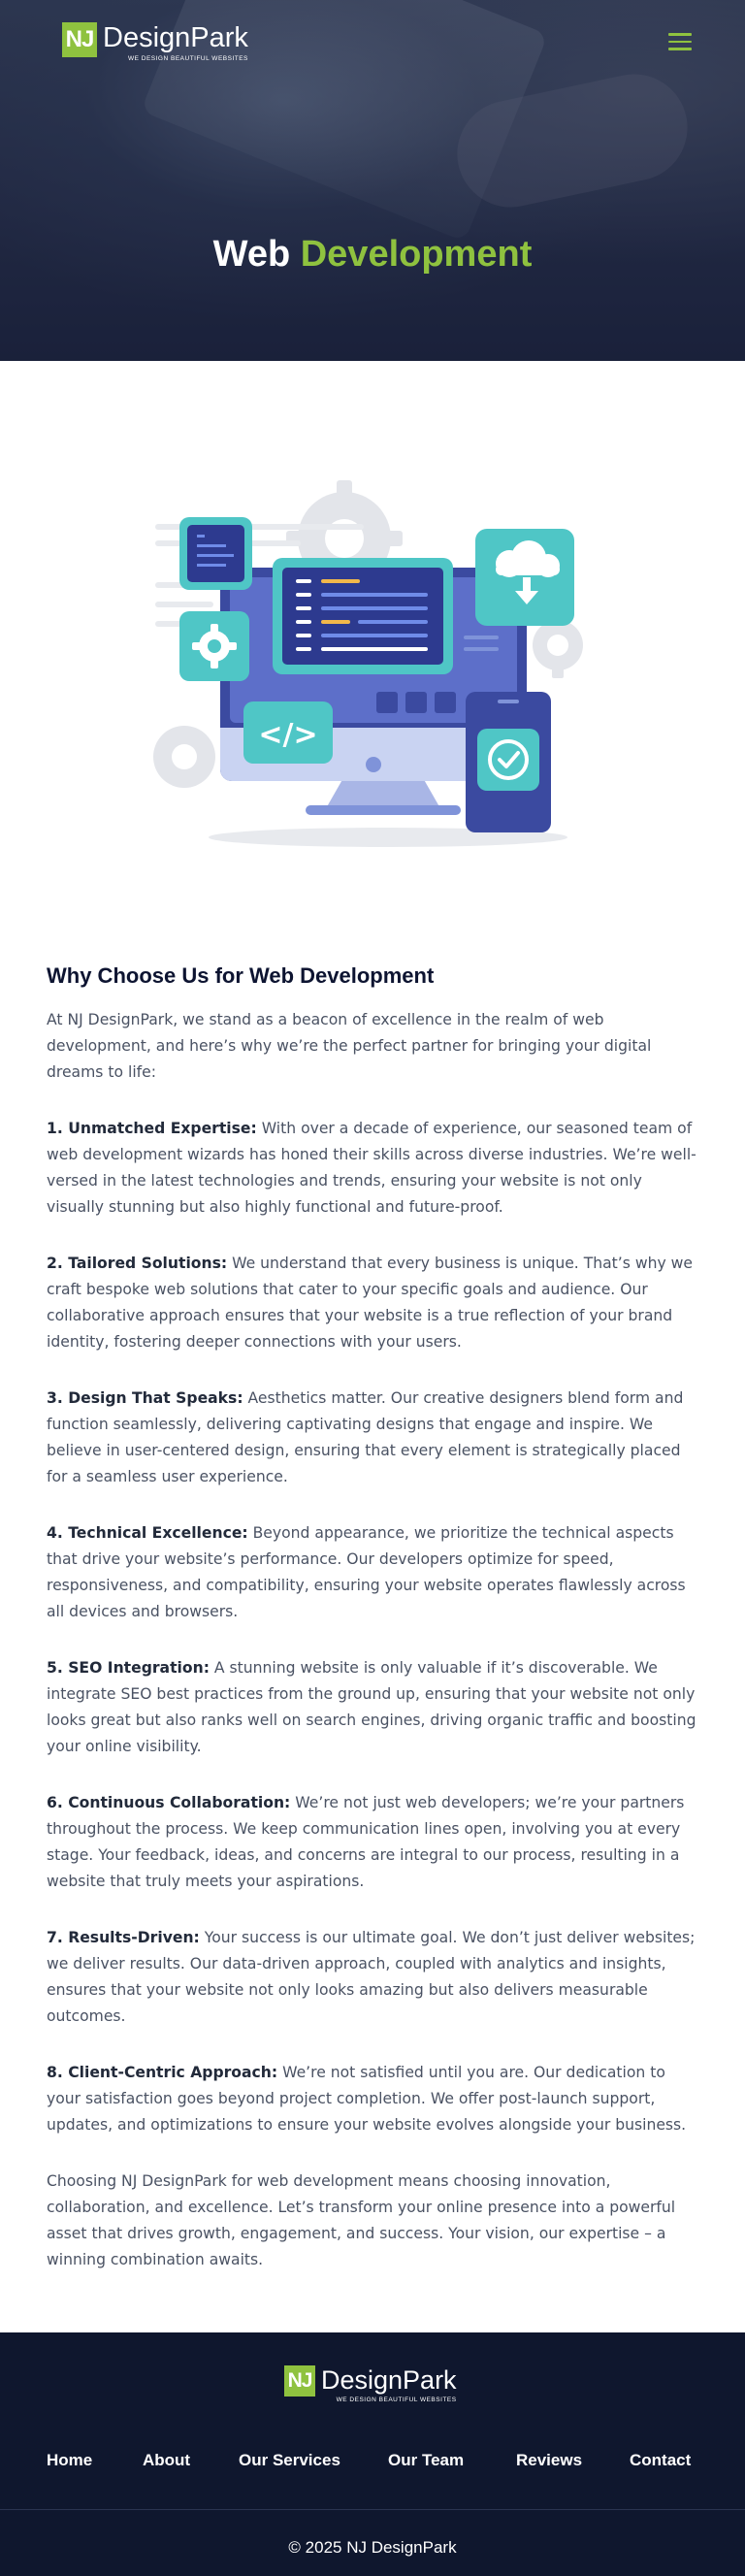 The width and height of the screenshot is (745, 2576). Describe the element at coordinates (145, 1398) in the screenshot. I see `point-title: 3. Design That Speaks:` at that location.